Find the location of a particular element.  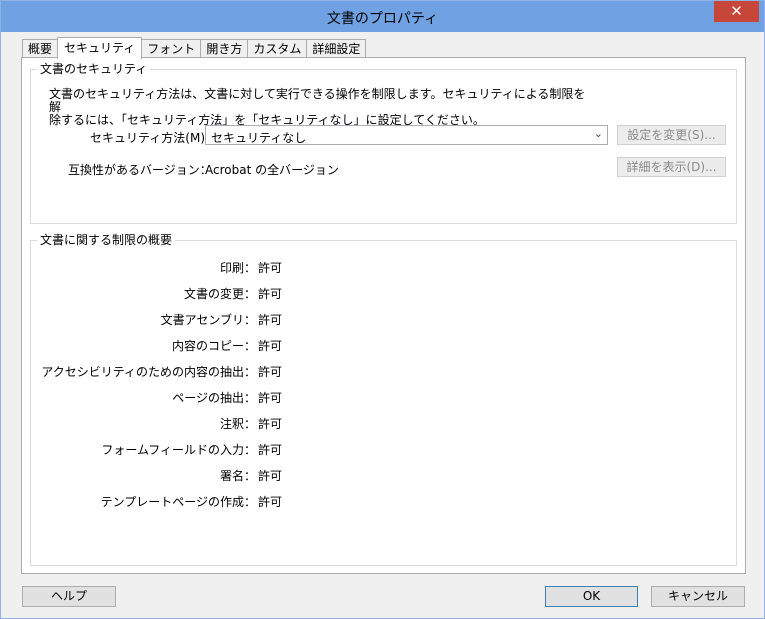

tab-fonts: フォント is located at coordinates (171, 48).